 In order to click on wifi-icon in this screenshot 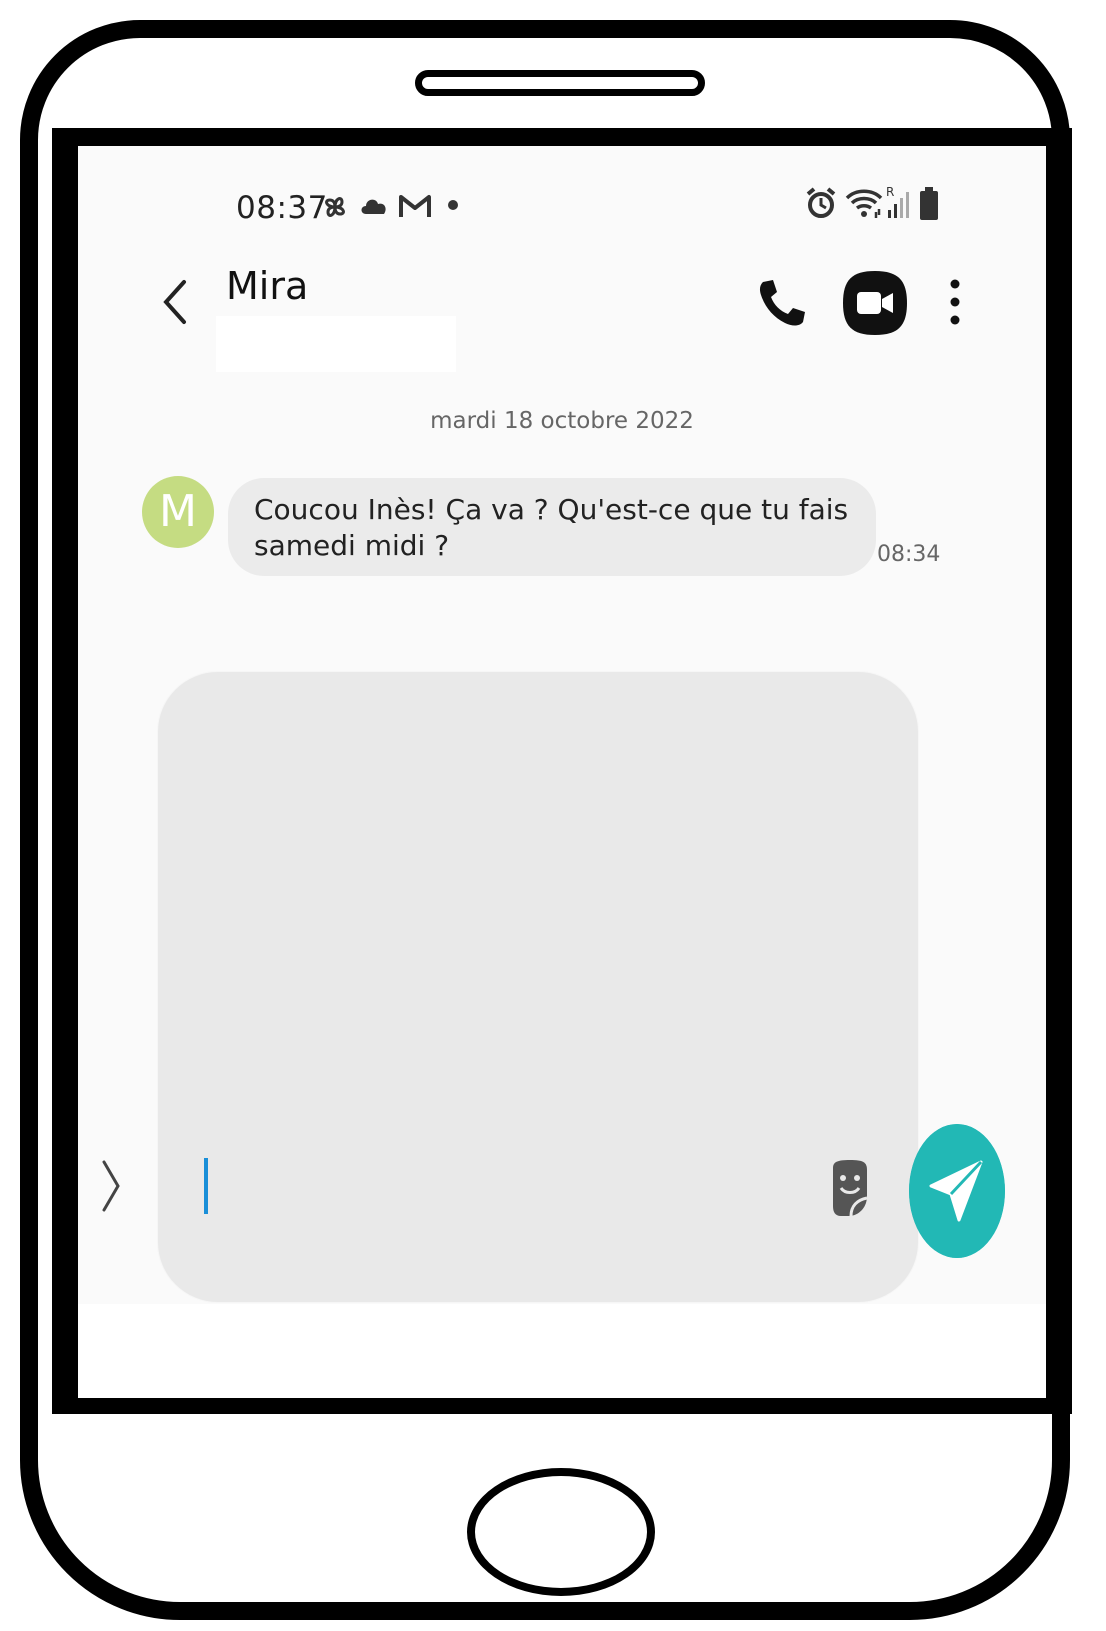, I will do `click(864, 203)`.